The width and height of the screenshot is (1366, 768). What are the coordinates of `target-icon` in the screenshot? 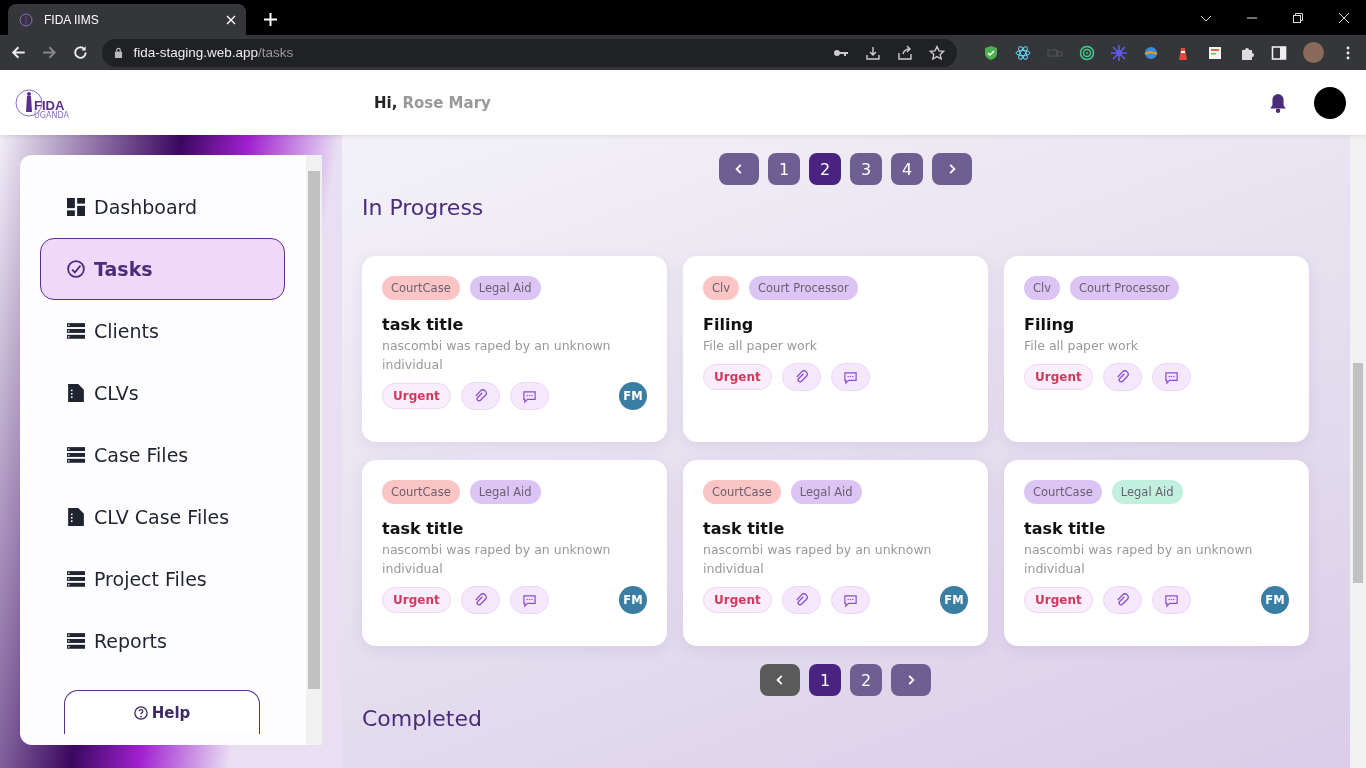 It's located at (1087, 52).